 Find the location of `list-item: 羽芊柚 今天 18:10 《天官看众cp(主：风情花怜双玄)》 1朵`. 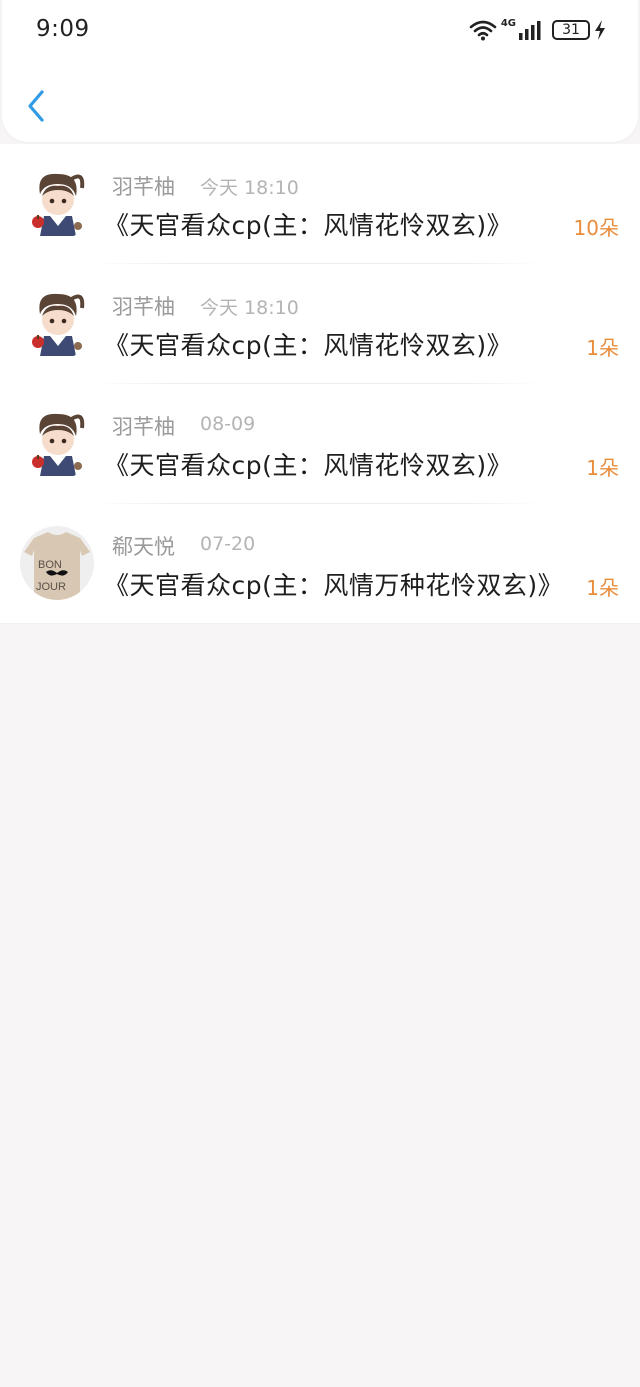

list-item: 羽芊柚 今天 18:10 《天官看众cp(主：风情花怜双玄)》 1朵 is located at coordinates (320, 324).